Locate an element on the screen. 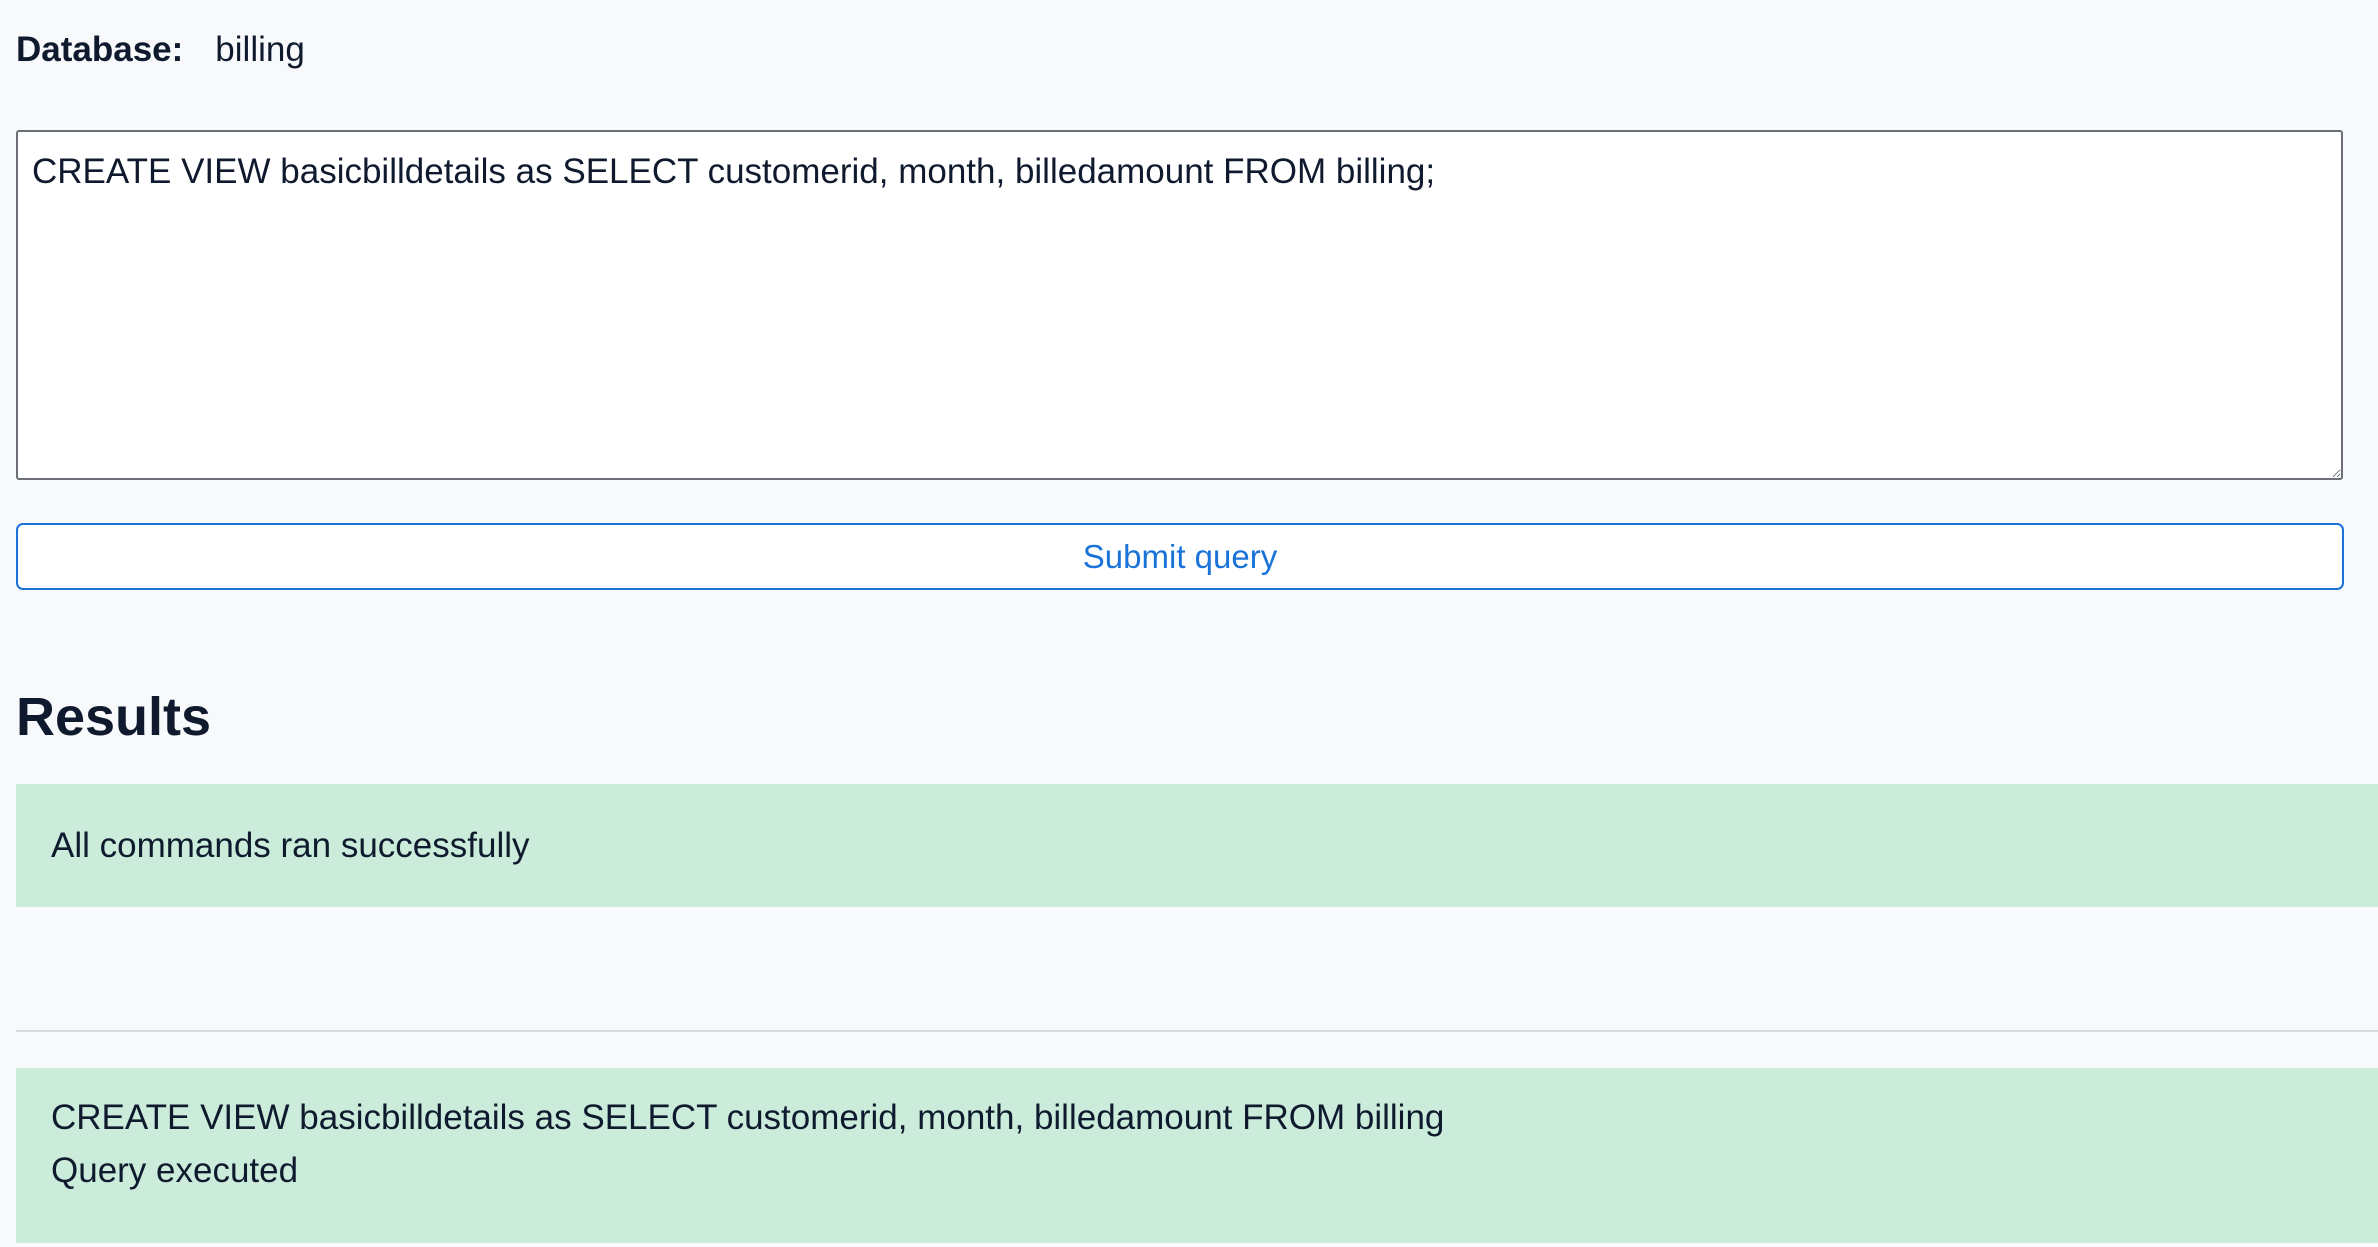  success-alert: All commands ran successfully is located at coordinates (1197, 845).